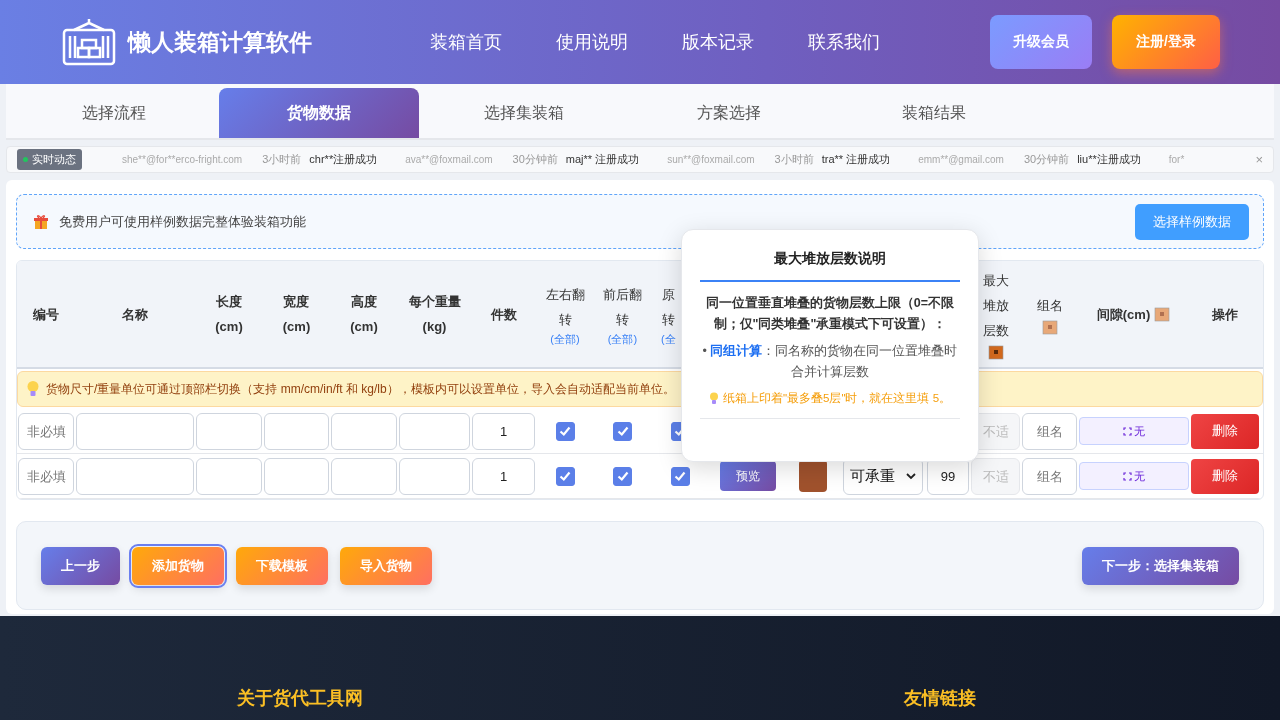  Describe the element at coordinates (602, 159) in the screenshot. I see `ticker-event: maj** 注册成功` at that location.